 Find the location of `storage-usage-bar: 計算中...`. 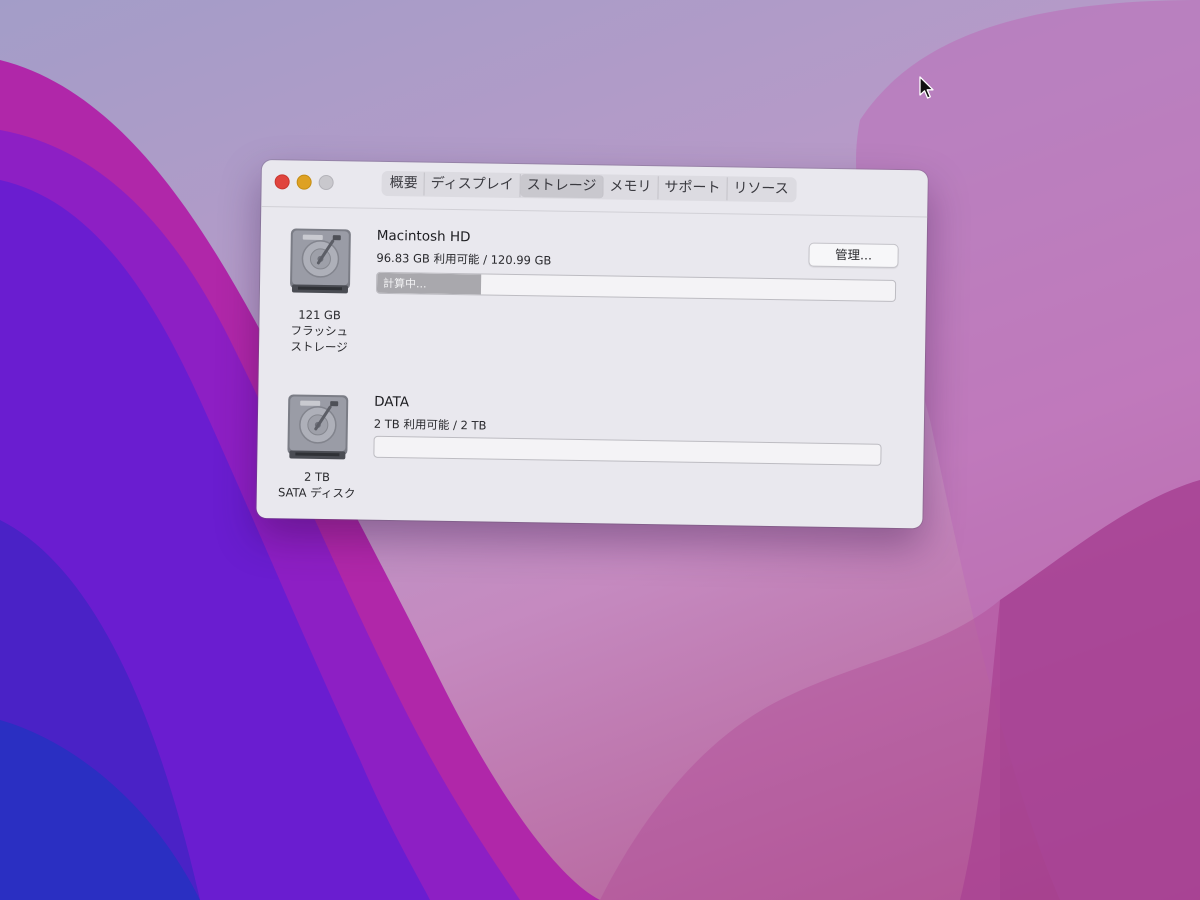

storage-usage-bar: 計算中... is located at coordinates (636, 286).